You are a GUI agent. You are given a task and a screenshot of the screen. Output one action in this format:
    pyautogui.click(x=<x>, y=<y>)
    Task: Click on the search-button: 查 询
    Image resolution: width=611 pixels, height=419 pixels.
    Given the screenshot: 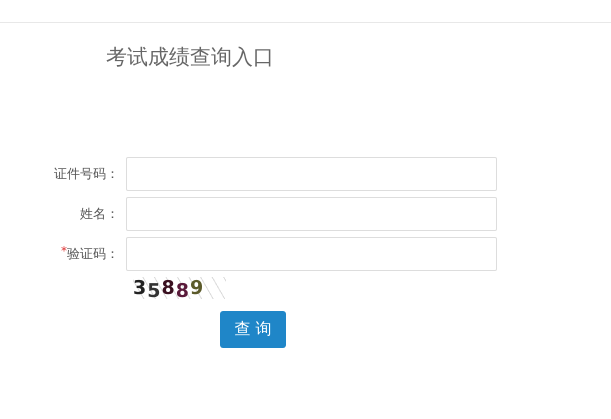 What is the action you would take?
    pyautogui.click(x=253, y=329)
    